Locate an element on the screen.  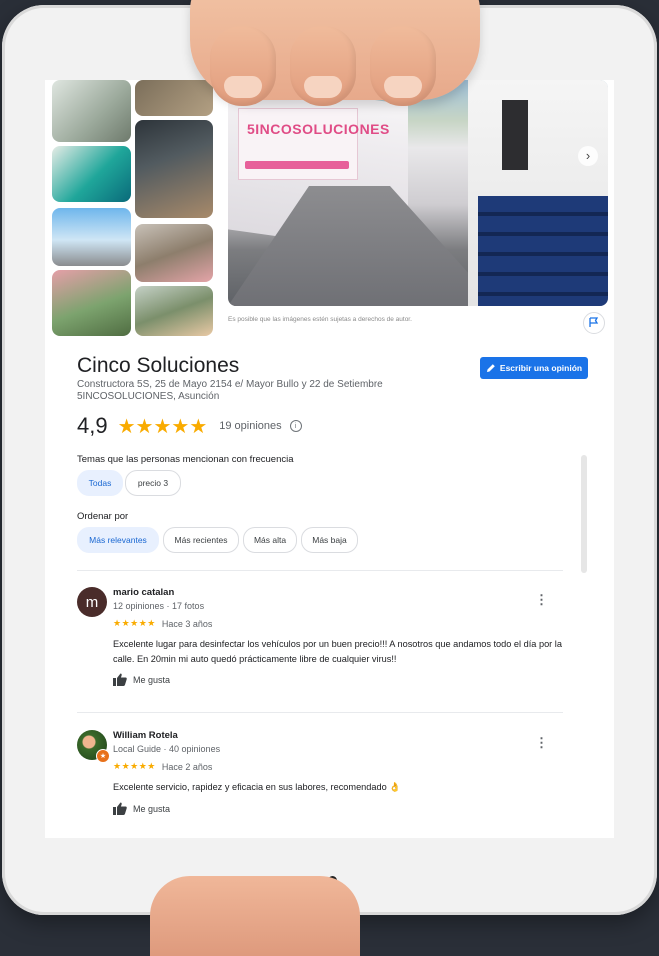
reviewer-meta: Local Guide · 40 opiniones is located at coordinates (167, 749).